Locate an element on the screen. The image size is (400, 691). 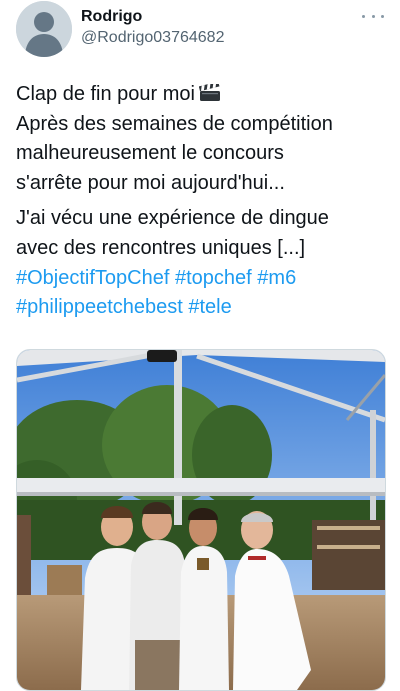
hashtag-philippeetchebest: #philippeetchebest is located at coordinates (99, 307).